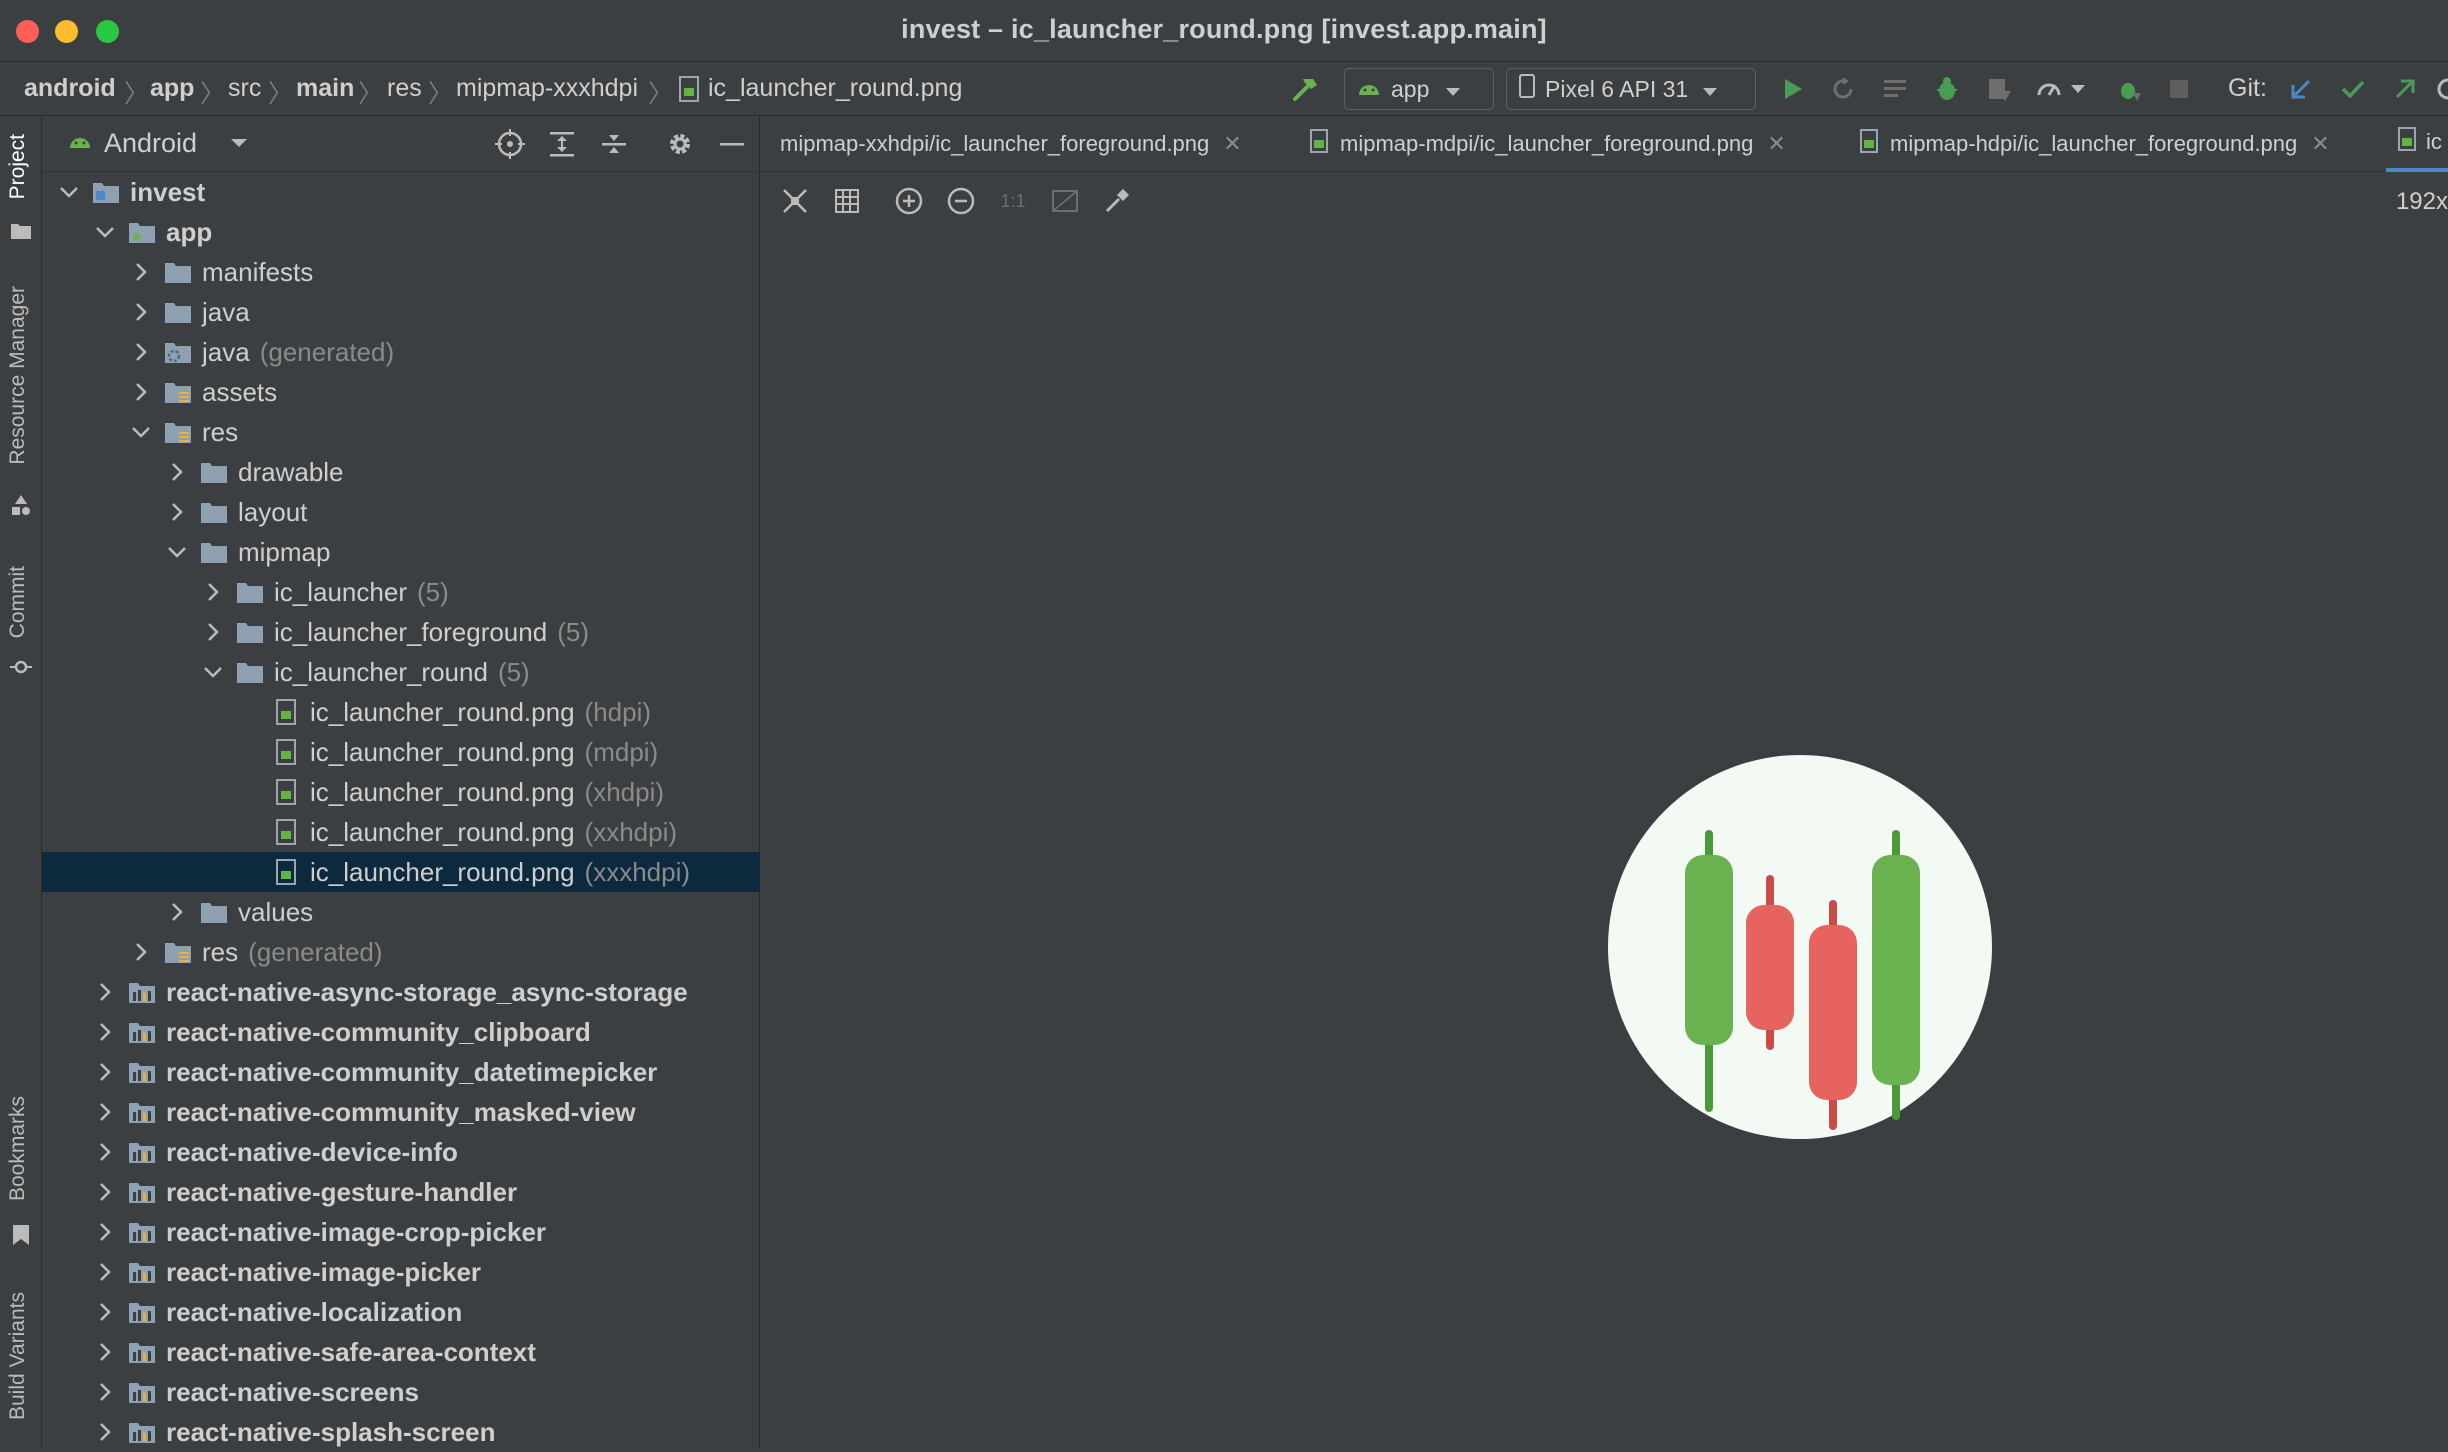 Image resolution: width=2448 pixels, height=1452 pixels. I want to click on tree-node-selected: ic_launcher_round.png (xxxhdpi), so click(401, 872).